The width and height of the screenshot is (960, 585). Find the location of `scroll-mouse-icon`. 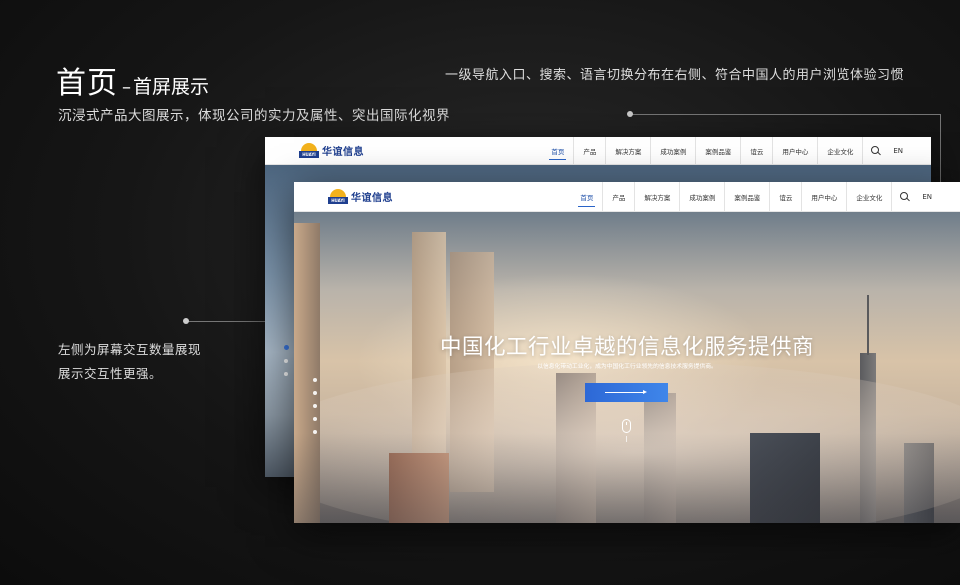

scroll-mouse-icon is located at coordinates (626, 426).